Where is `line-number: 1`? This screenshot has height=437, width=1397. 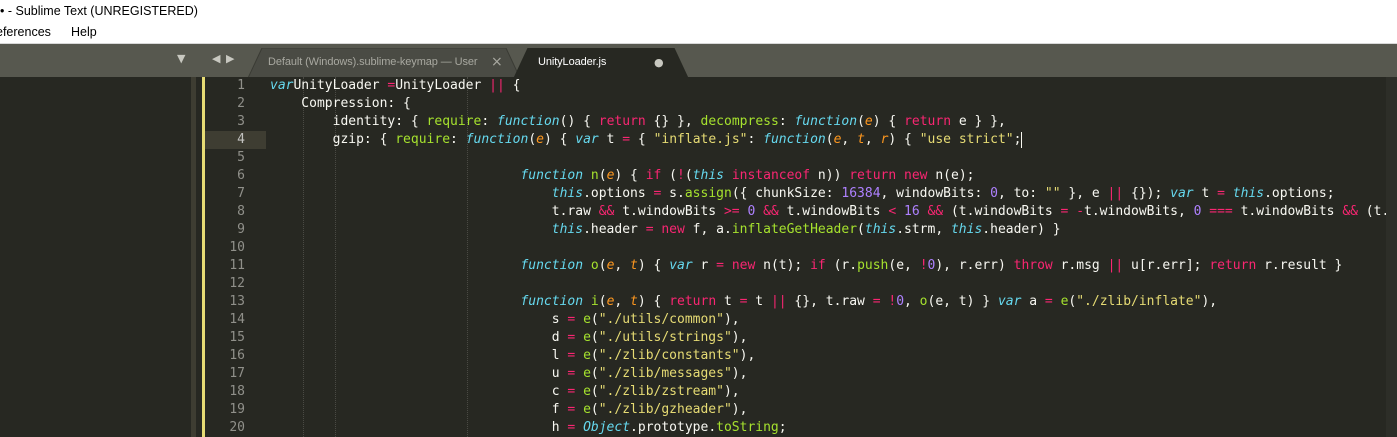
line-number: 1 is located at coordinates (241, 85).